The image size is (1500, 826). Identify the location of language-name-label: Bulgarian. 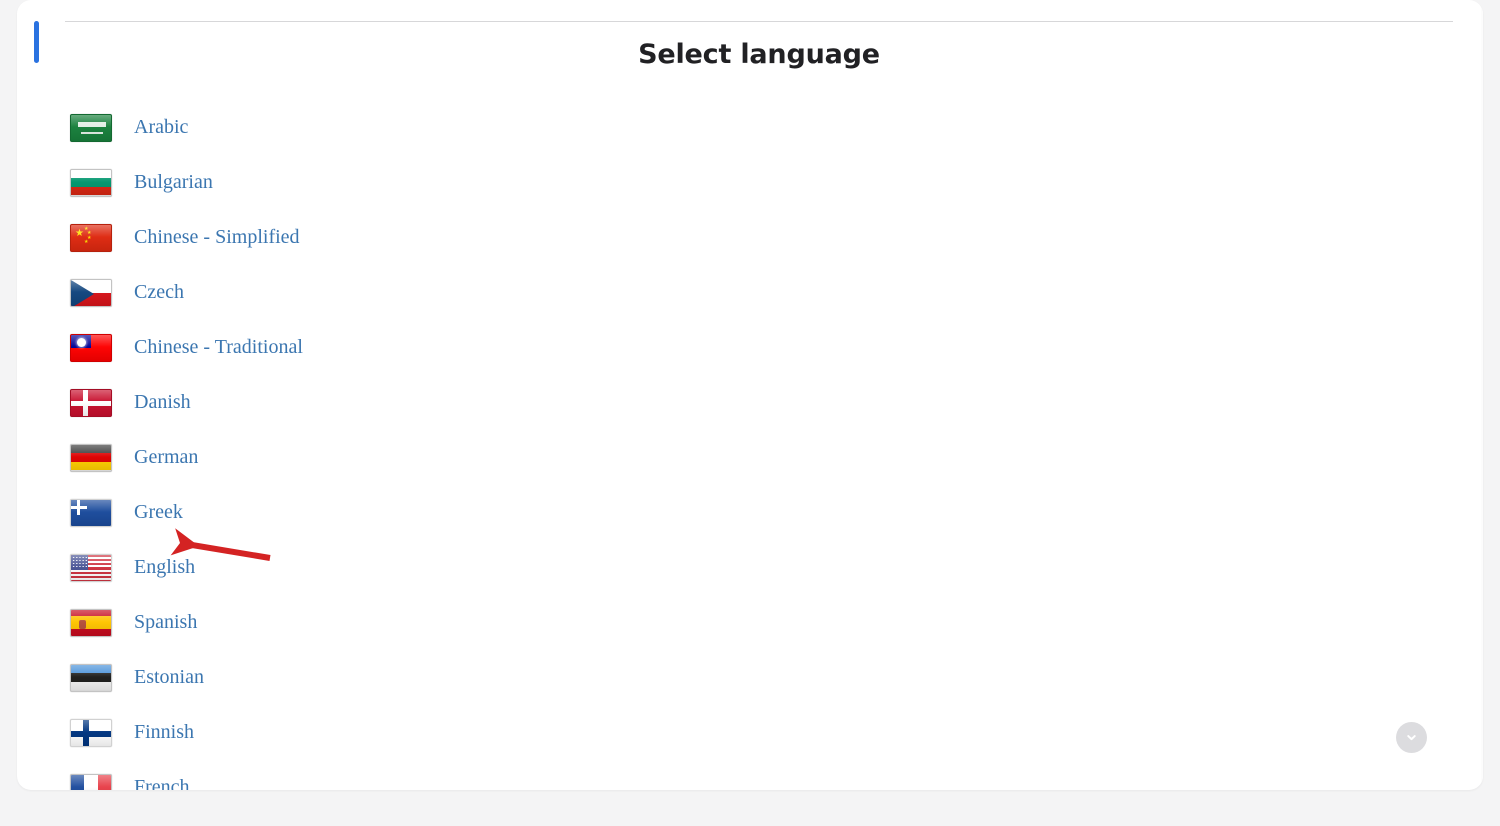
(173, 182).